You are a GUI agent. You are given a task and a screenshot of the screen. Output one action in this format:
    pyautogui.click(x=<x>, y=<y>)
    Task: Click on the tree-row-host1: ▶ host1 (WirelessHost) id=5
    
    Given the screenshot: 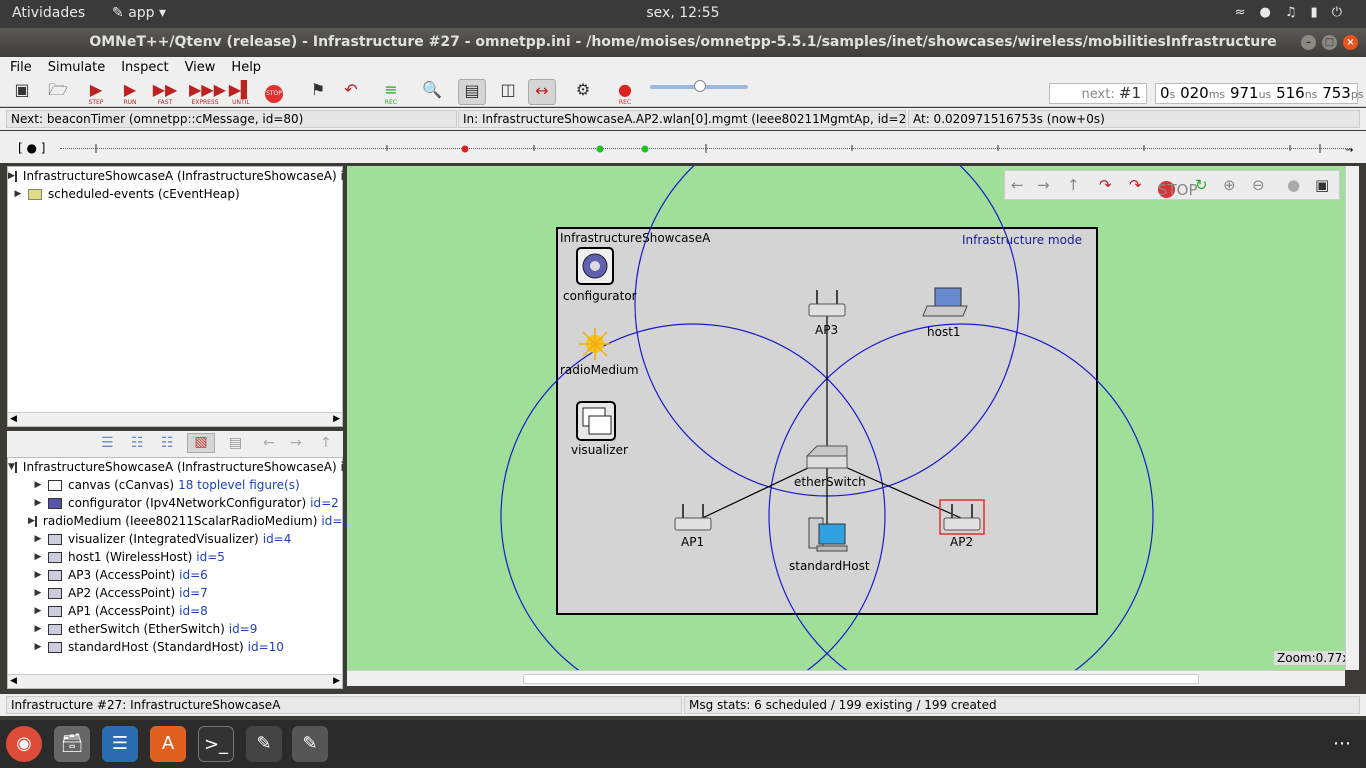 What is the action you would take?
    pyautogui.click(x=175, y=557)
    